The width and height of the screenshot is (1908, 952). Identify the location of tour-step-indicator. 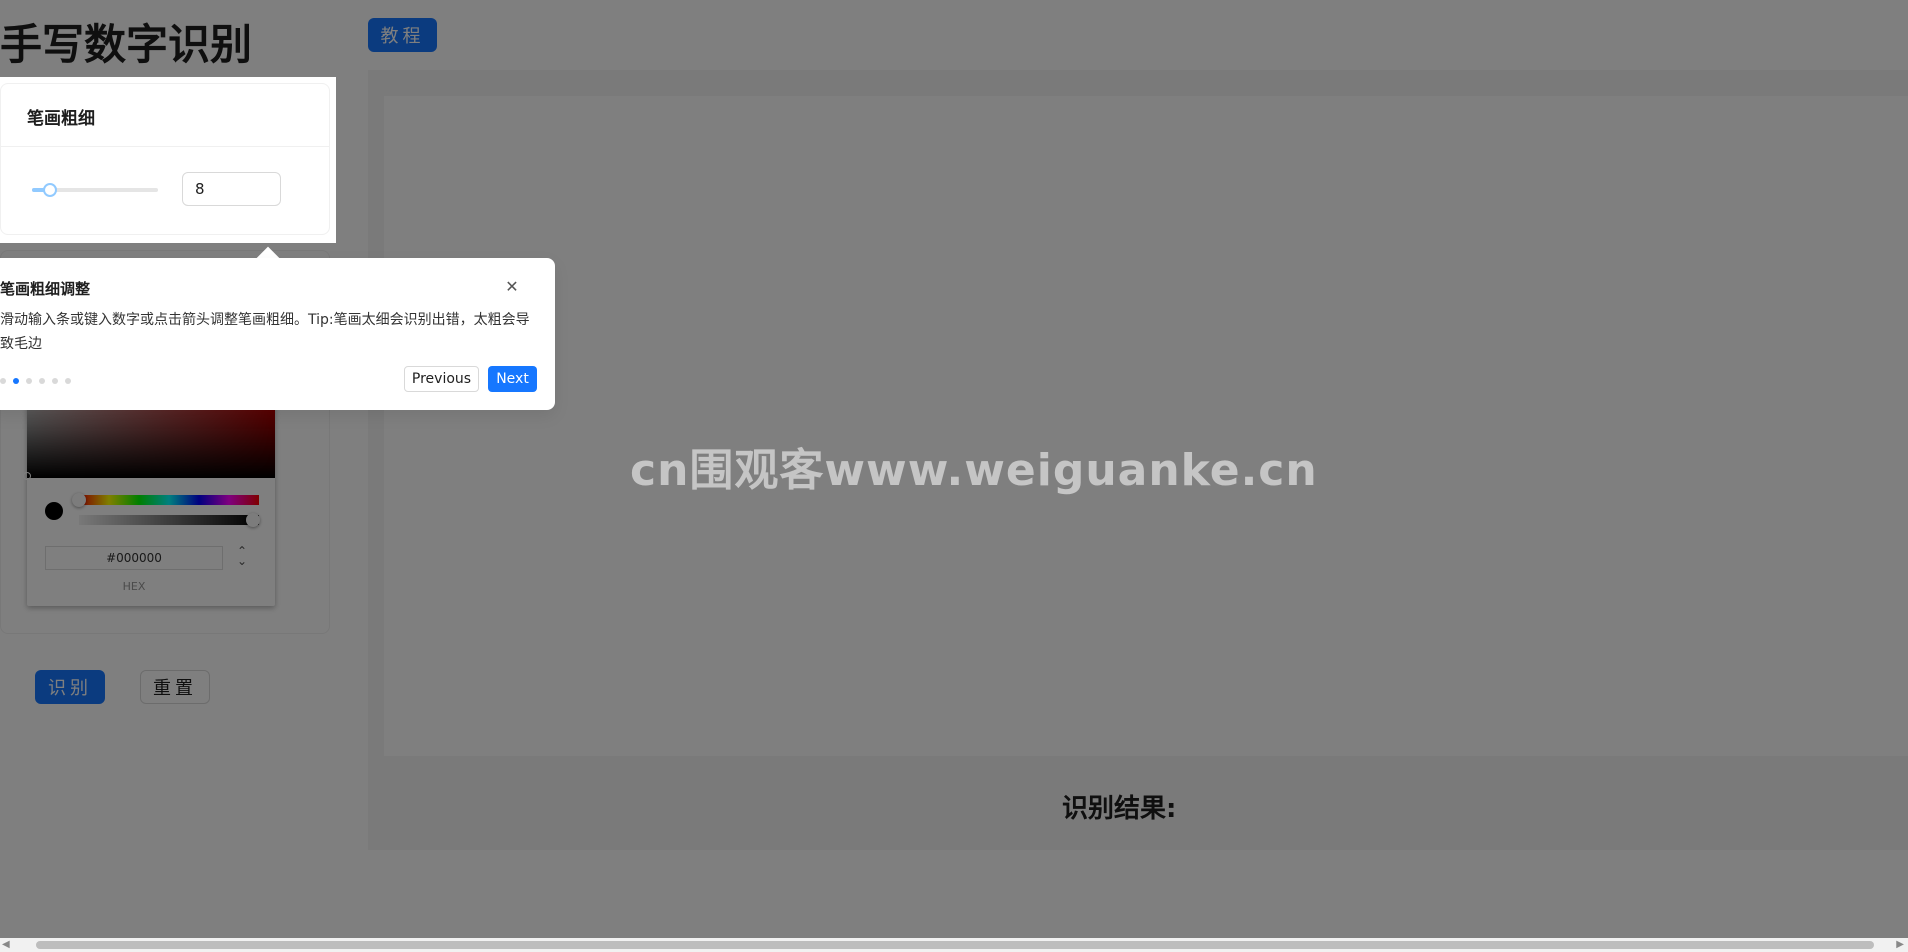
(35, 381).